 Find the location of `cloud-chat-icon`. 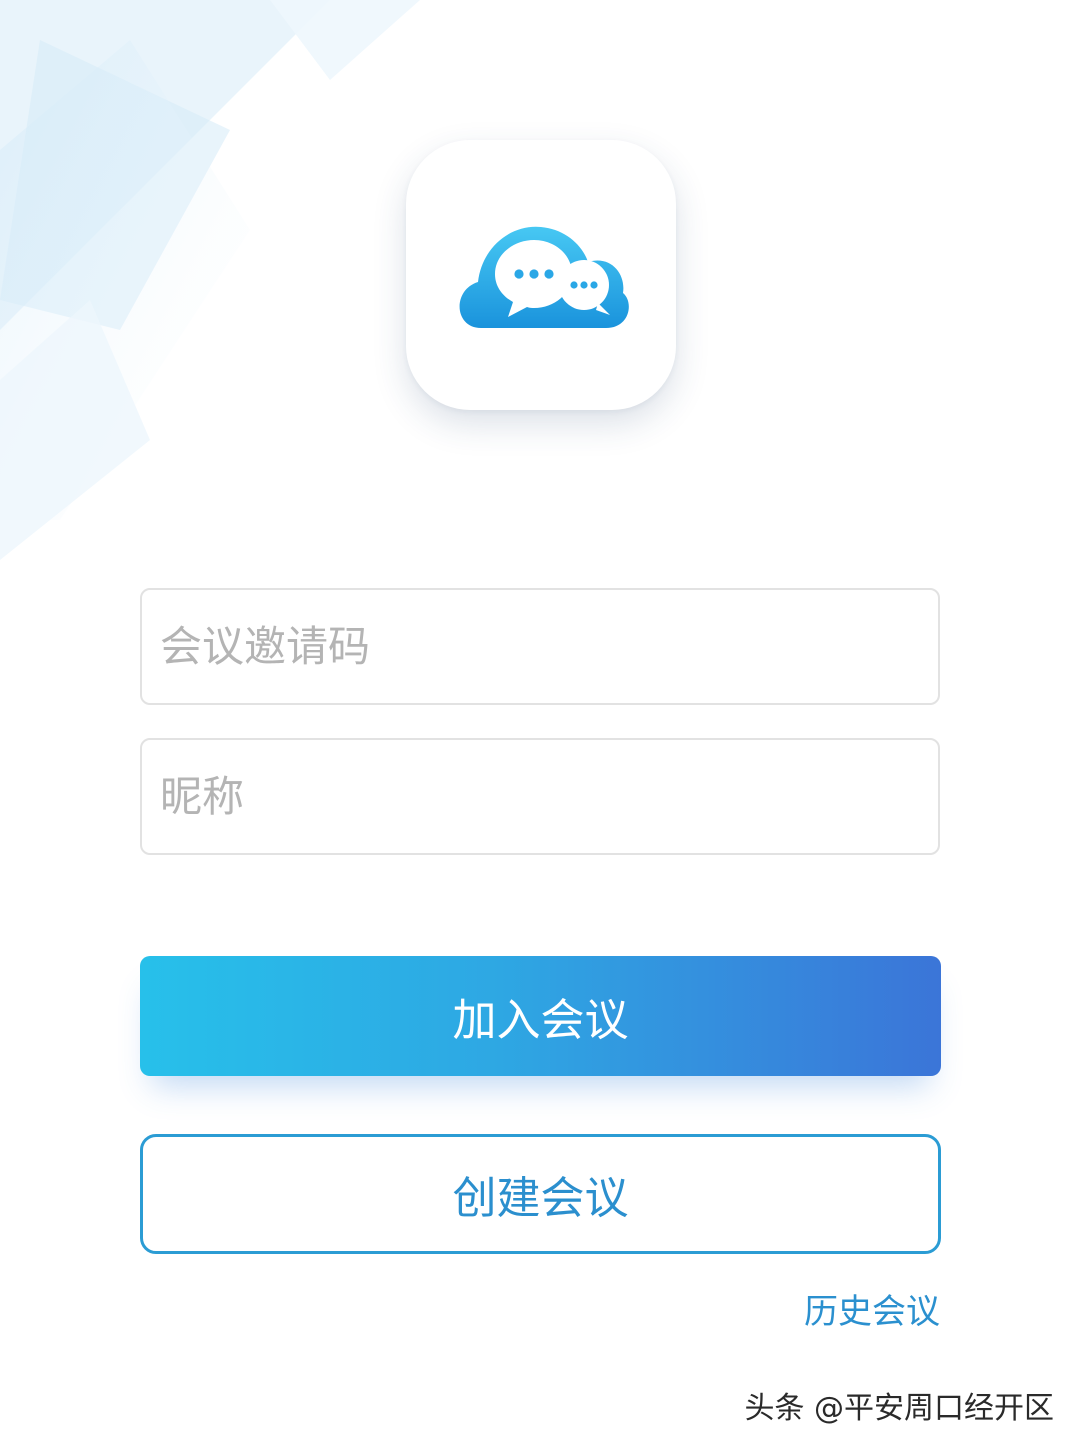

cloud-chat-icon is located at coordinates (544, 277).